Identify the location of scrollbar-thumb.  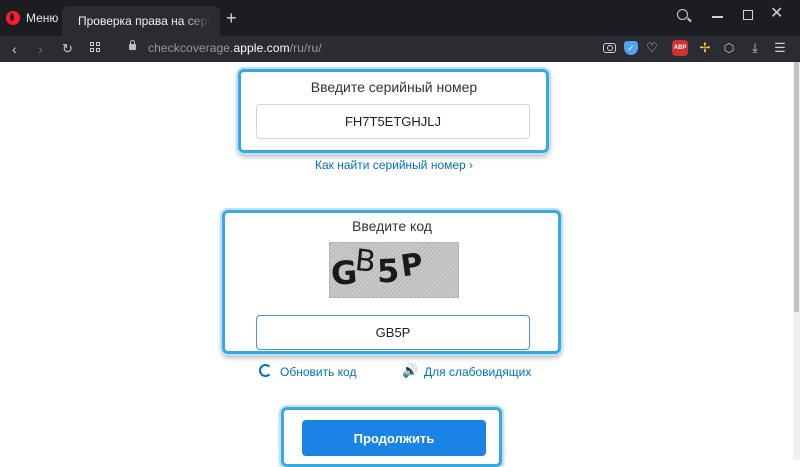
(796, 187).